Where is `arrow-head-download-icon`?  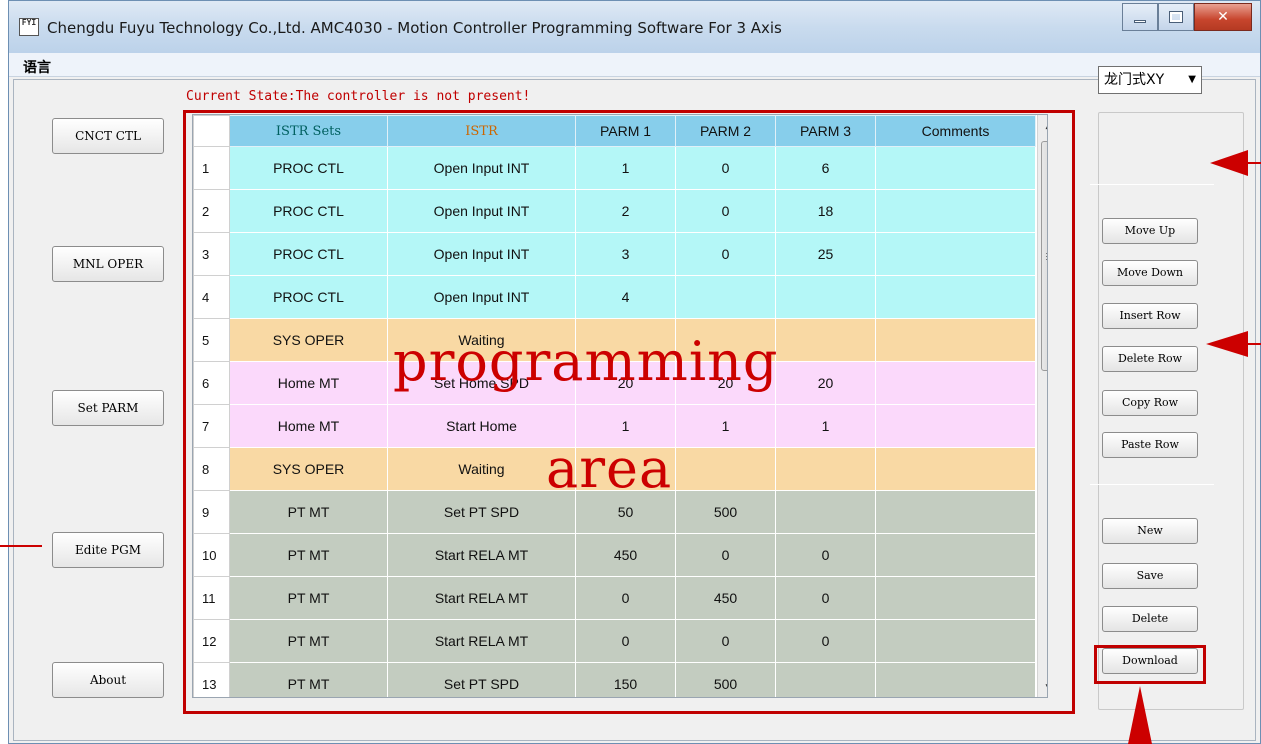 arrow-head-download-icon is located at coordinates (1140, 715).